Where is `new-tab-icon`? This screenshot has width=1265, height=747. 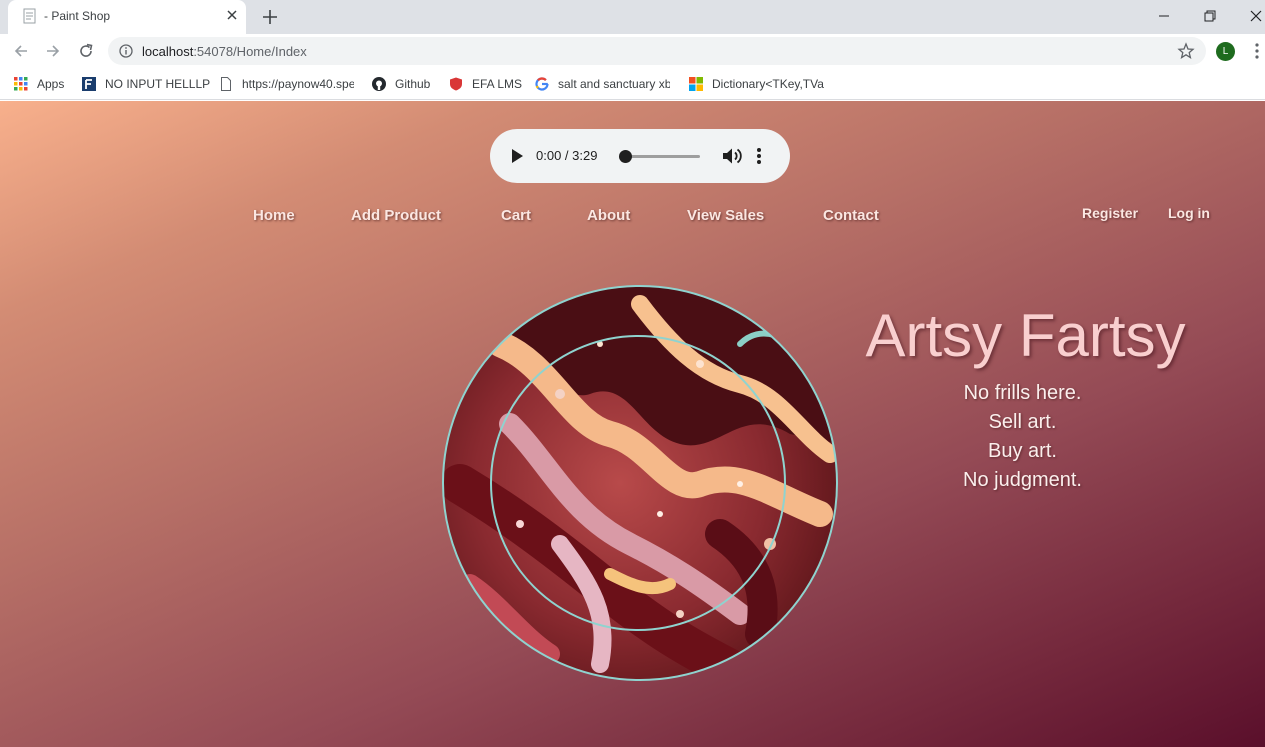
new-tab-icon is located at coordinates (270, 17).